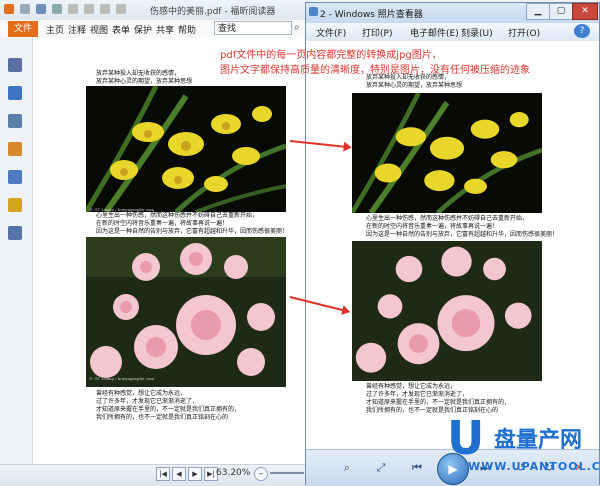  I want to click on viewer-menu-print: 打印(P), so click(377, 32).